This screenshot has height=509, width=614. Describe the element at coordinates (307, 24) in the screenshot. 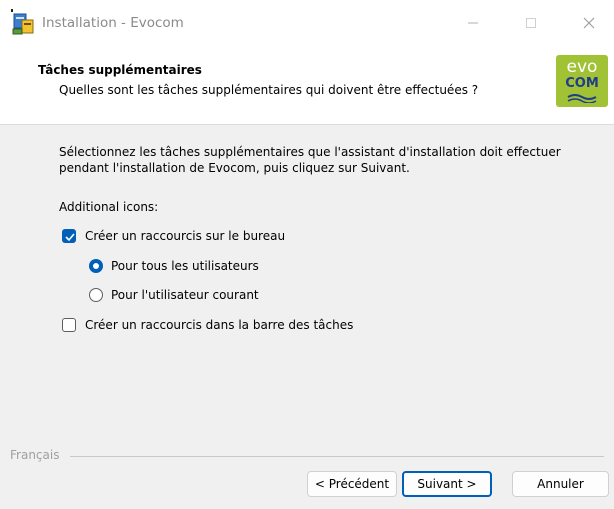

I see `title-bar: Installation - Evocom` at that location.